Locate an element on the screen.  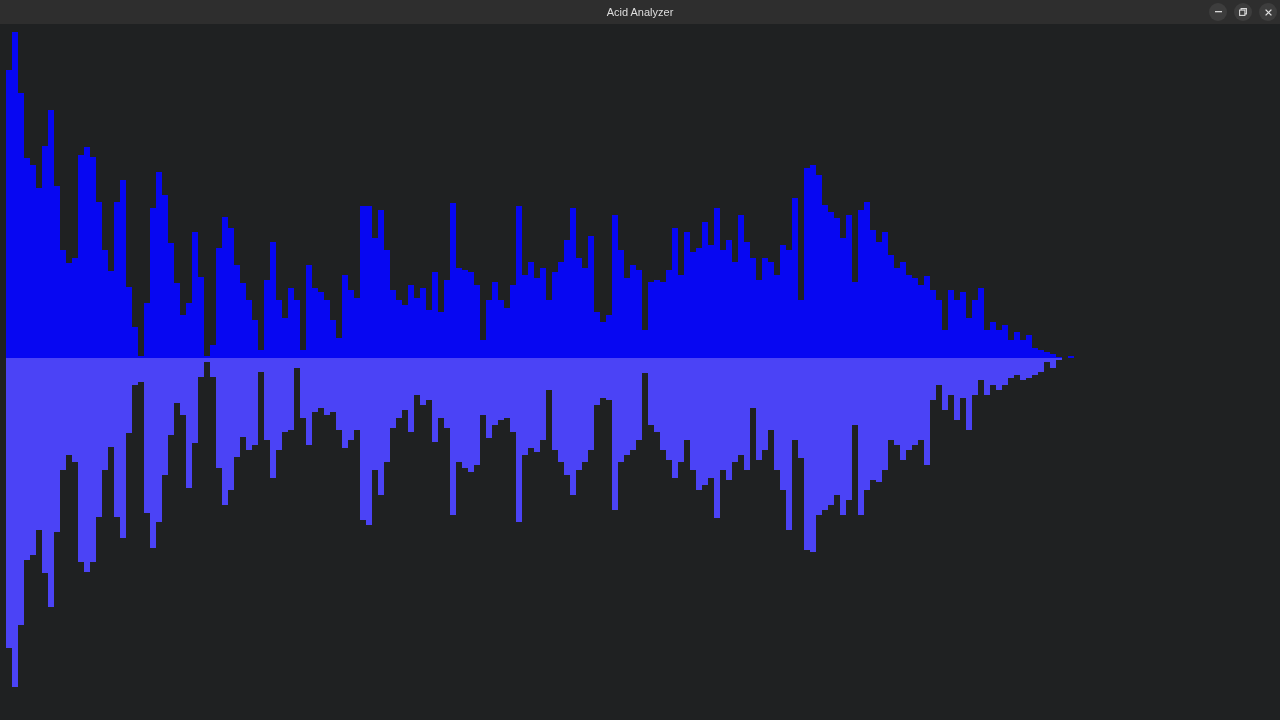
restore-icon is located at coordinates (1243, 12).